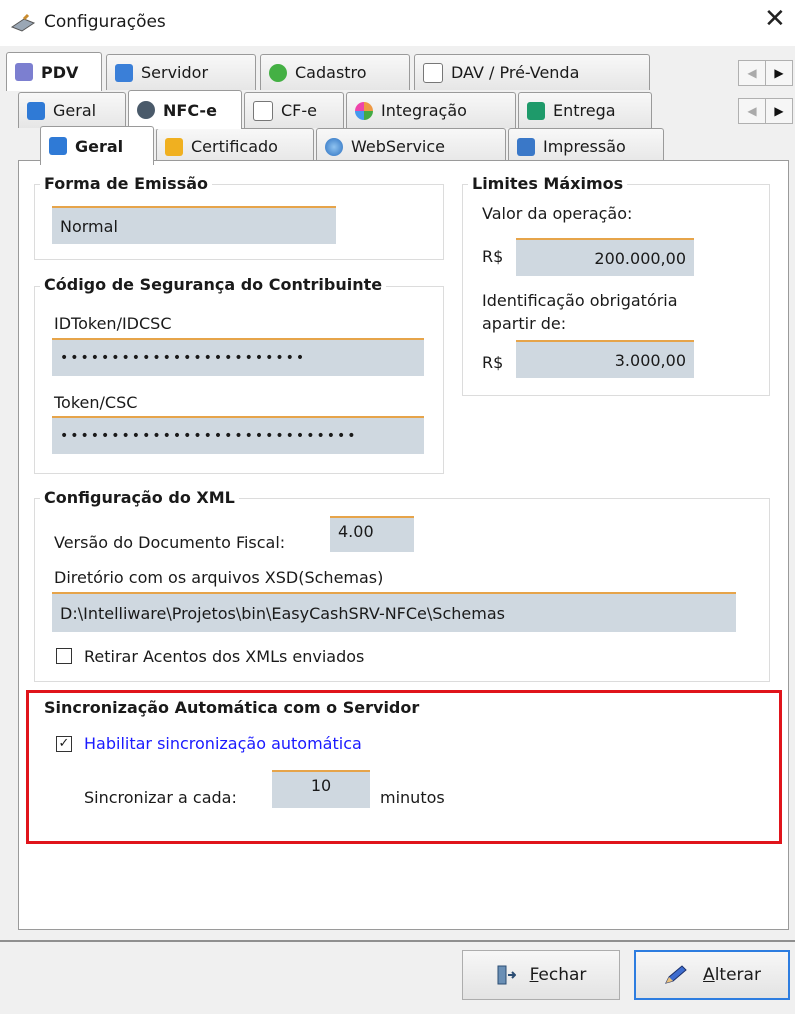 The image size is (795, 1014). What do you see at coordinates (526, 146) in the screenshot?
I see `printer-icon` at bounding box center [526, 146].